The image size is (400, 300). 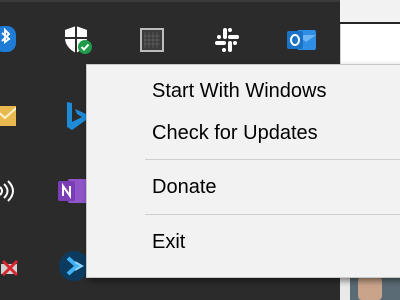 What do you see at coordinates (184, 187) in the screenshot?
I see `menu-item-label: Donate` at bounding box center [184, 187].